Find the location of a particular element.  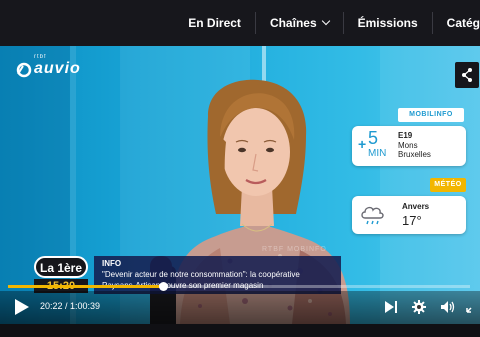

top-nav: En Direct Chaînes Émissions Catég is located at coordinates (240, 23).